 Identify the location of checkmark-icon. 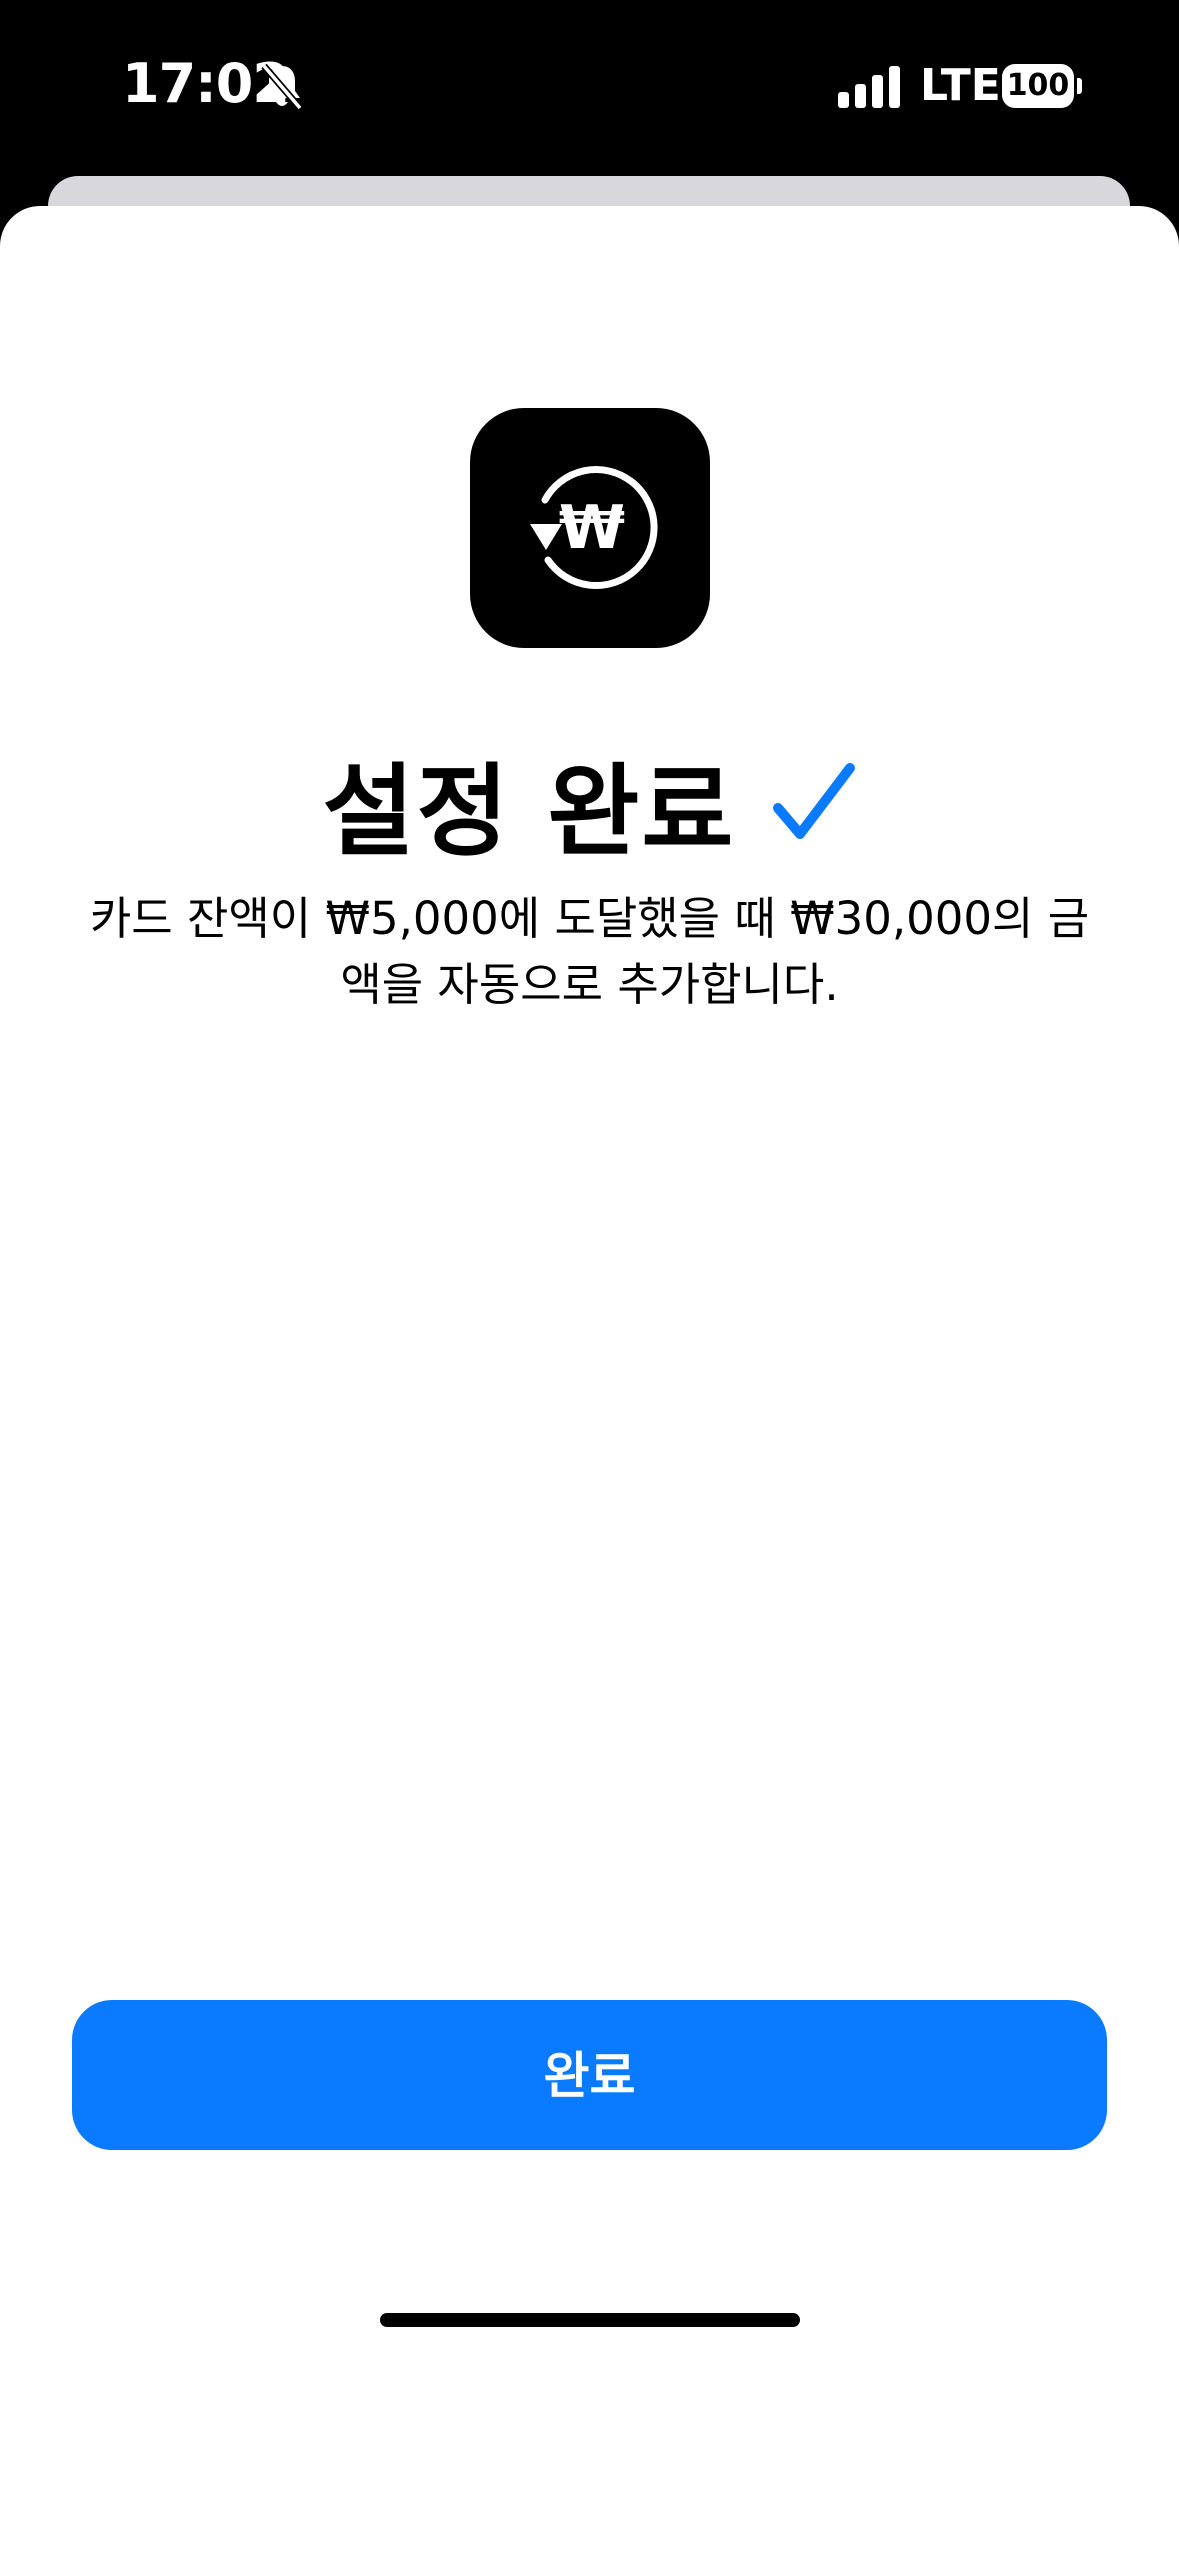
(814, 800).